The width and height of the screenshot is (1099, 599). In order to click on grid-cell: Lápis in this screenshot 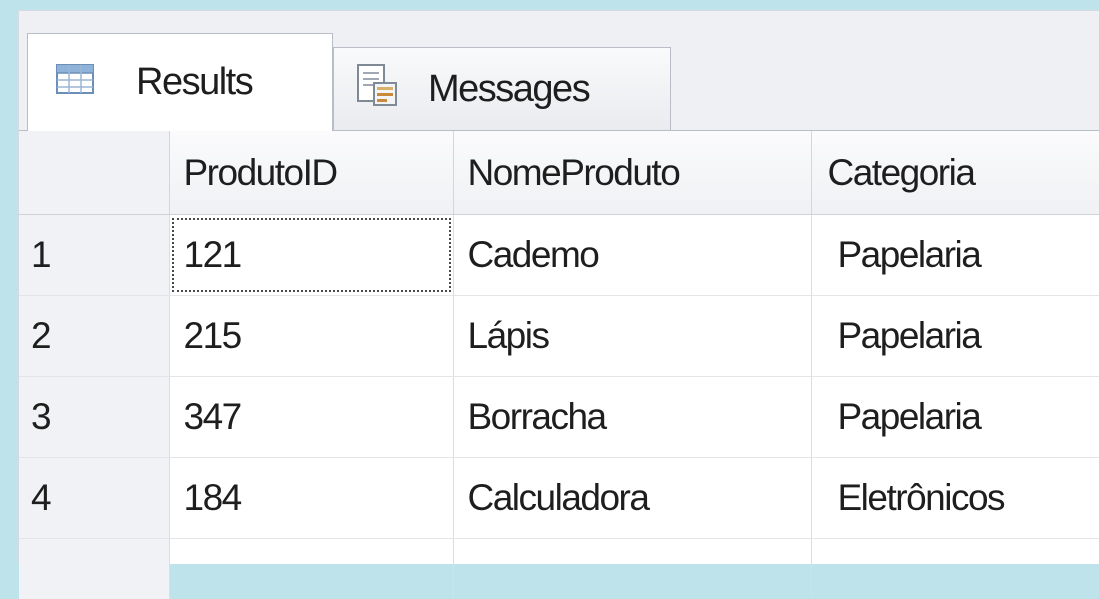, I will do `click(632, 336)`.